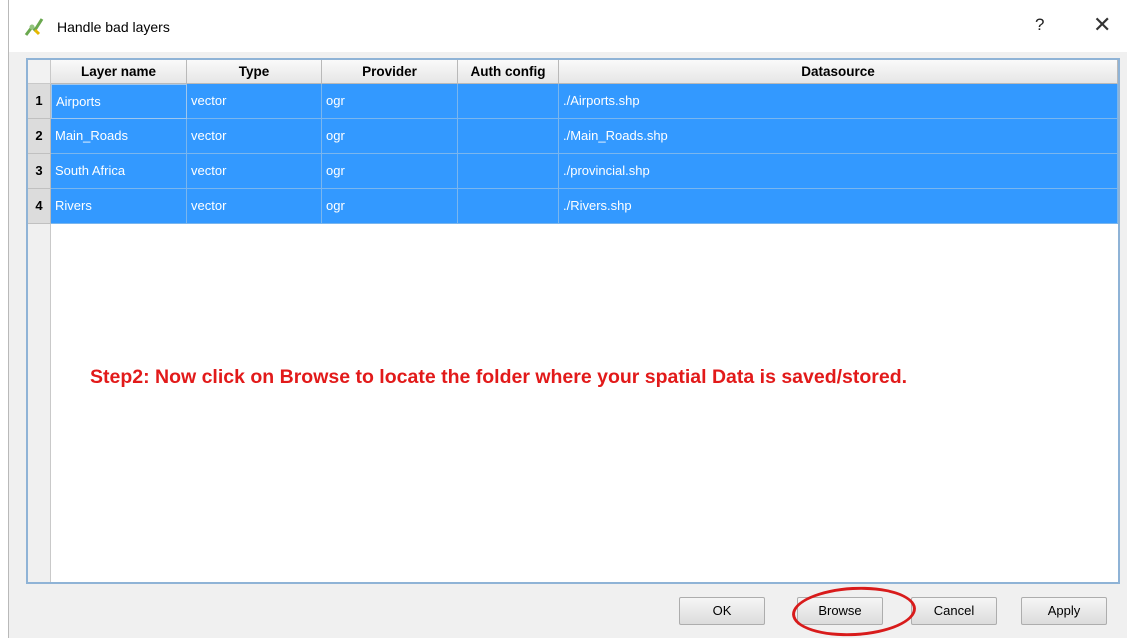 This screenshot has width=1127, height=639. Describe the element at coordinates (39, 136) in the screenshot. I see `row-header: 2` at that location.